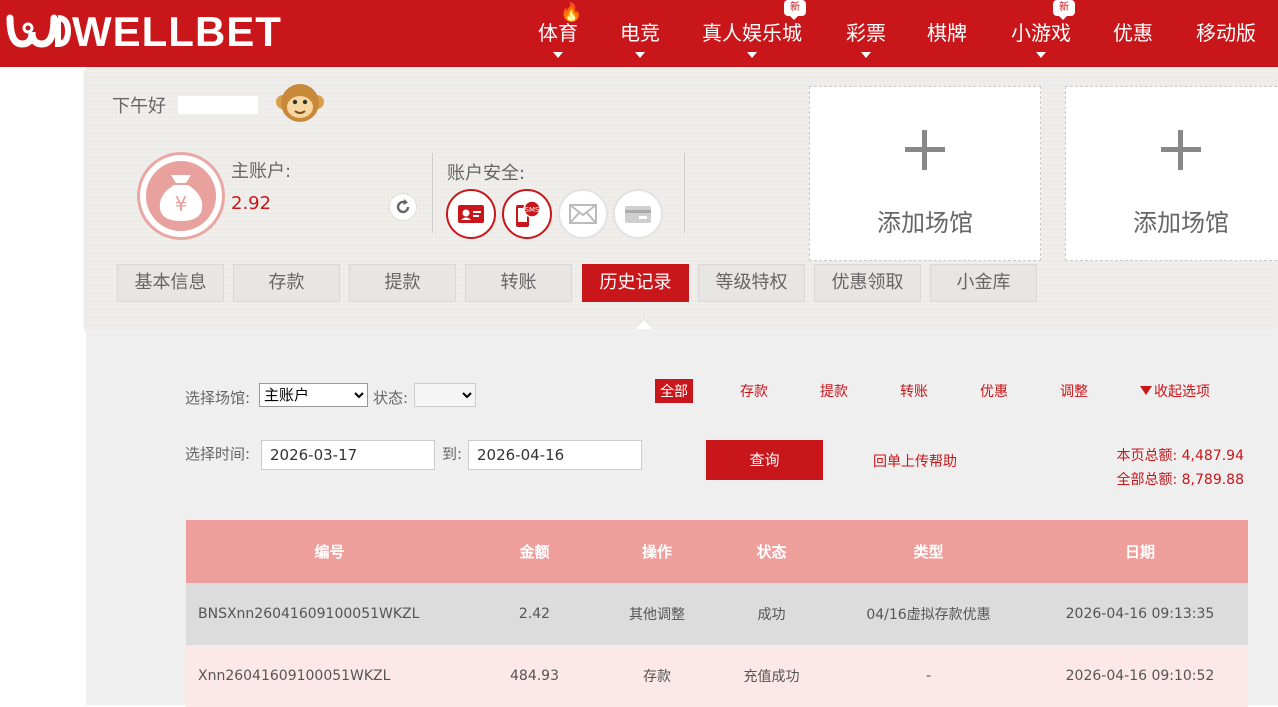  I want to click on column-header-date: 日期, so click(1140, 551).